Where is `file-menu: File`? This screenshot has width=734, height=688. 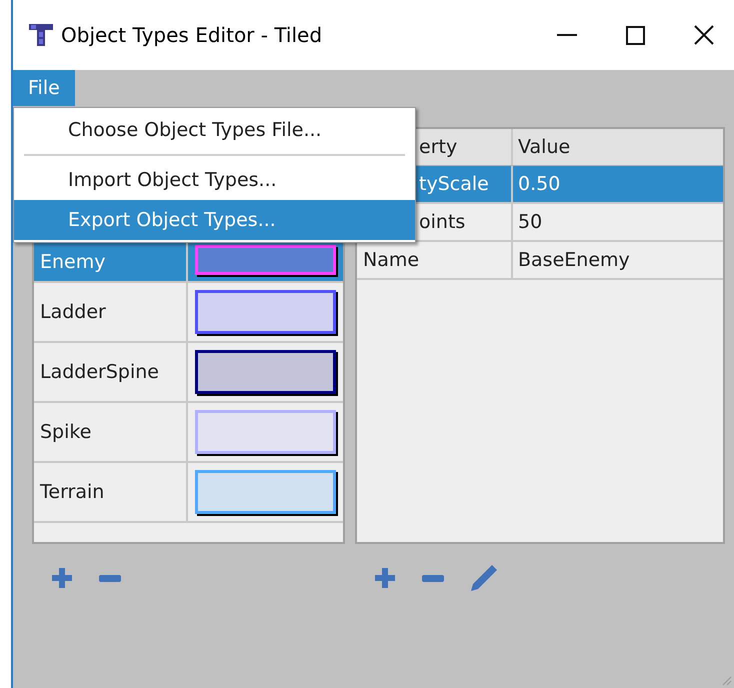 file-menu: File is located at coordinates (44, 88).